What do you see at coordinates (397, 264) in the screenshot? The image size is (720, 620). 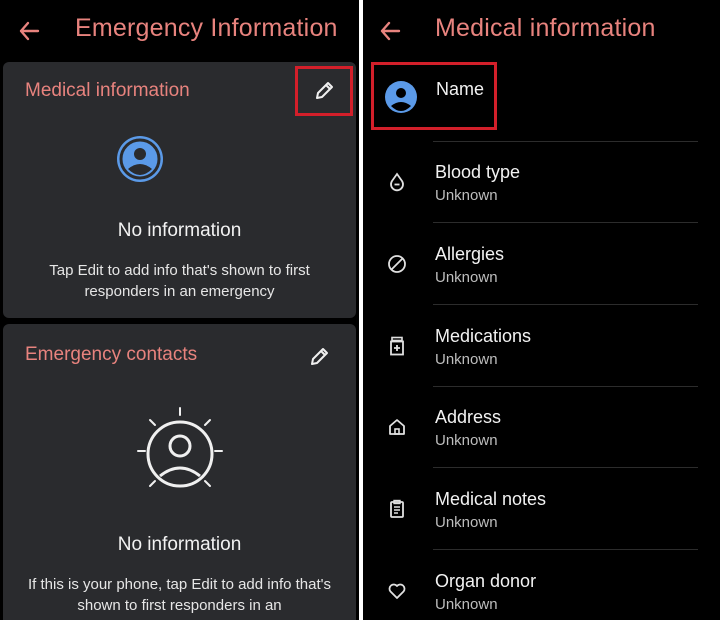 I see `no-symbol-icon` at bounding box center [397, 264].